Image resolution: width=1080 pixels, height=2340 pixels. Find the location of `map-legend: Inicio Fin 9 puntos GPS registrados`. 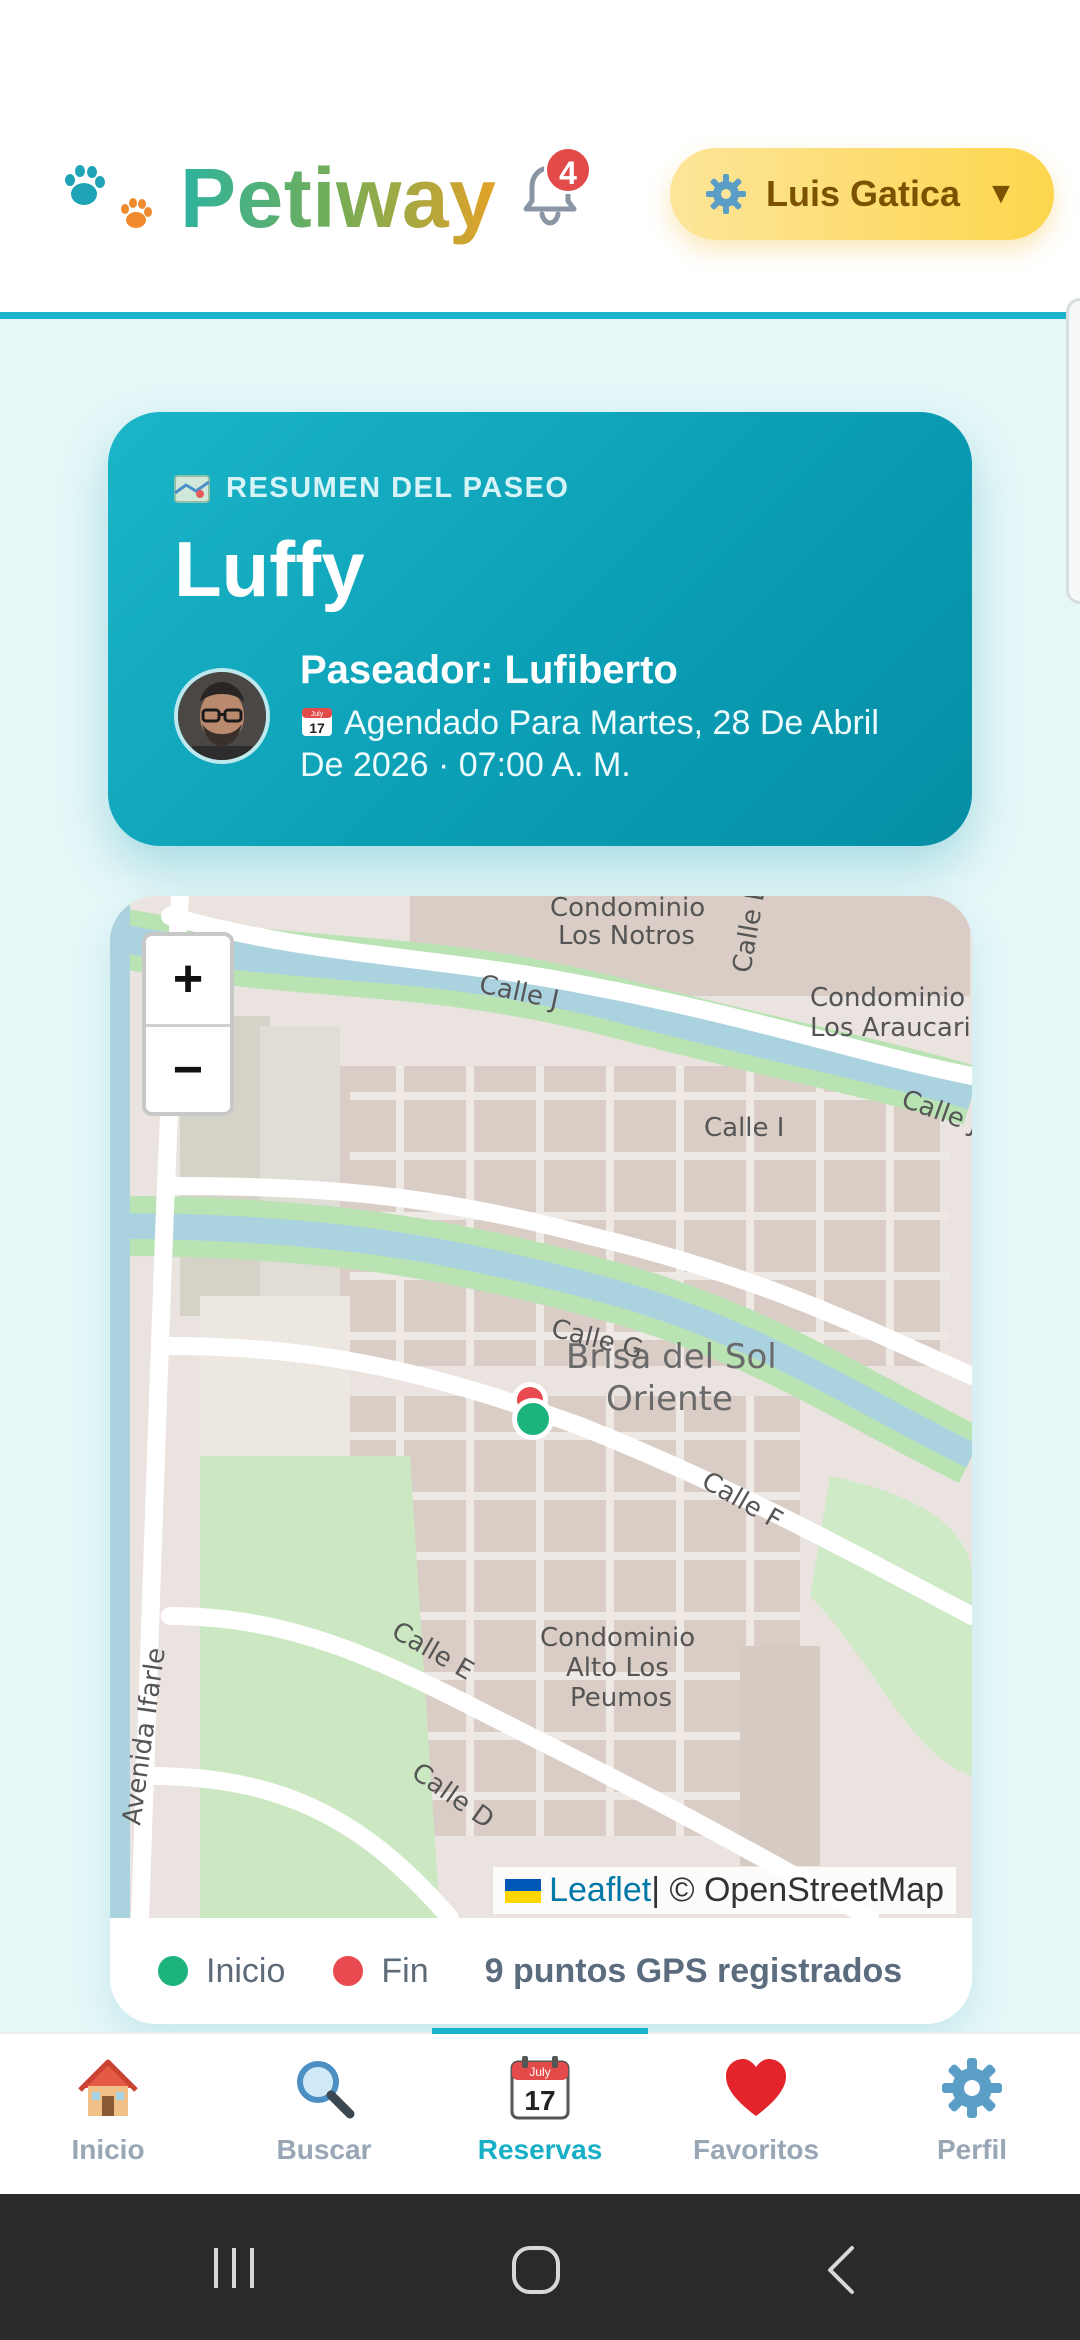

map-legend: Inicio Fin 9 puntos GPS registrados is located at coordinates (541, 1971).